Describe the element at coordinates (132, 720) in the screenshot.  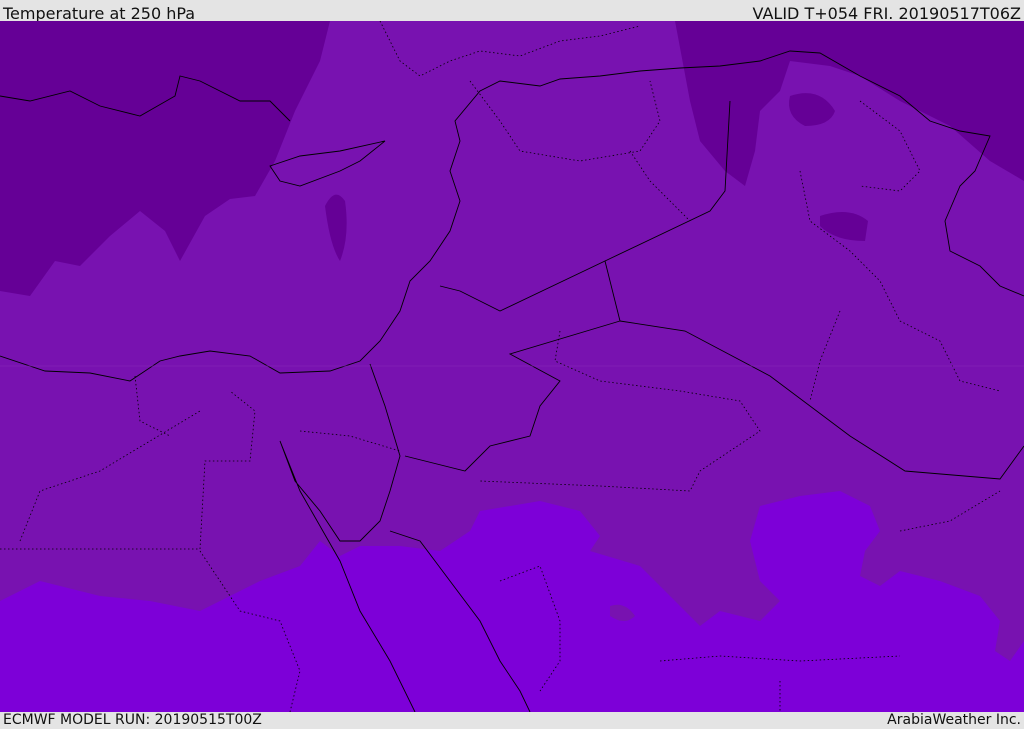
I see `model-run: ECMWF MODEL RUN: 20190515T00Z` at that location.